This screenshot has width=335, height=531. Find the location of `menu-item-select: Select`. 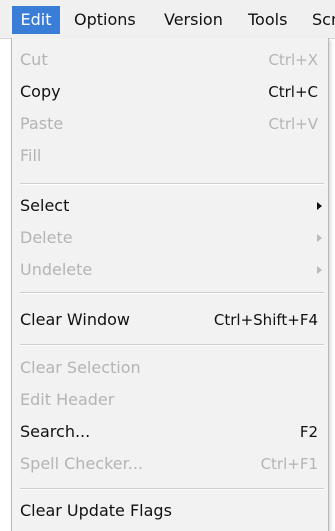

menu-item-select: Select is located at coordinates (170, 206).